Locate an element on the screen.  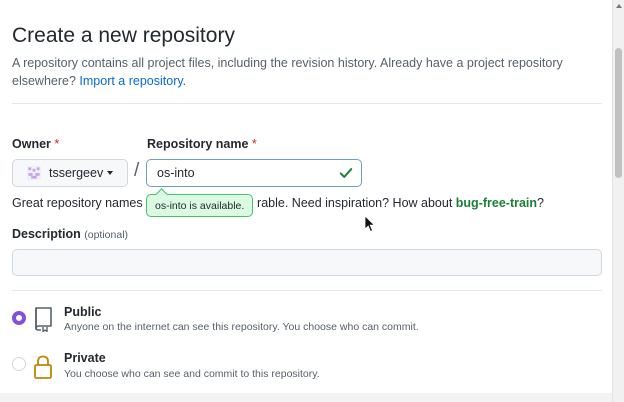
hint-before: Great repository names a is located at coordinates (83, 203).